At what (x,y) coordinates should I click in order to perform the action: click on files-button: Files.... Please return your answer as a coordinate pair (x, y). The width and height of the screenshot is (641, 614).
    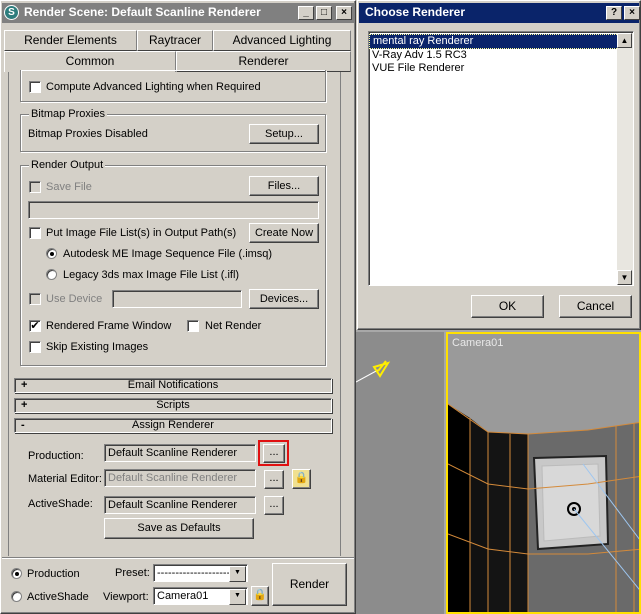
    Looking at the image, I should click on (284, 186).